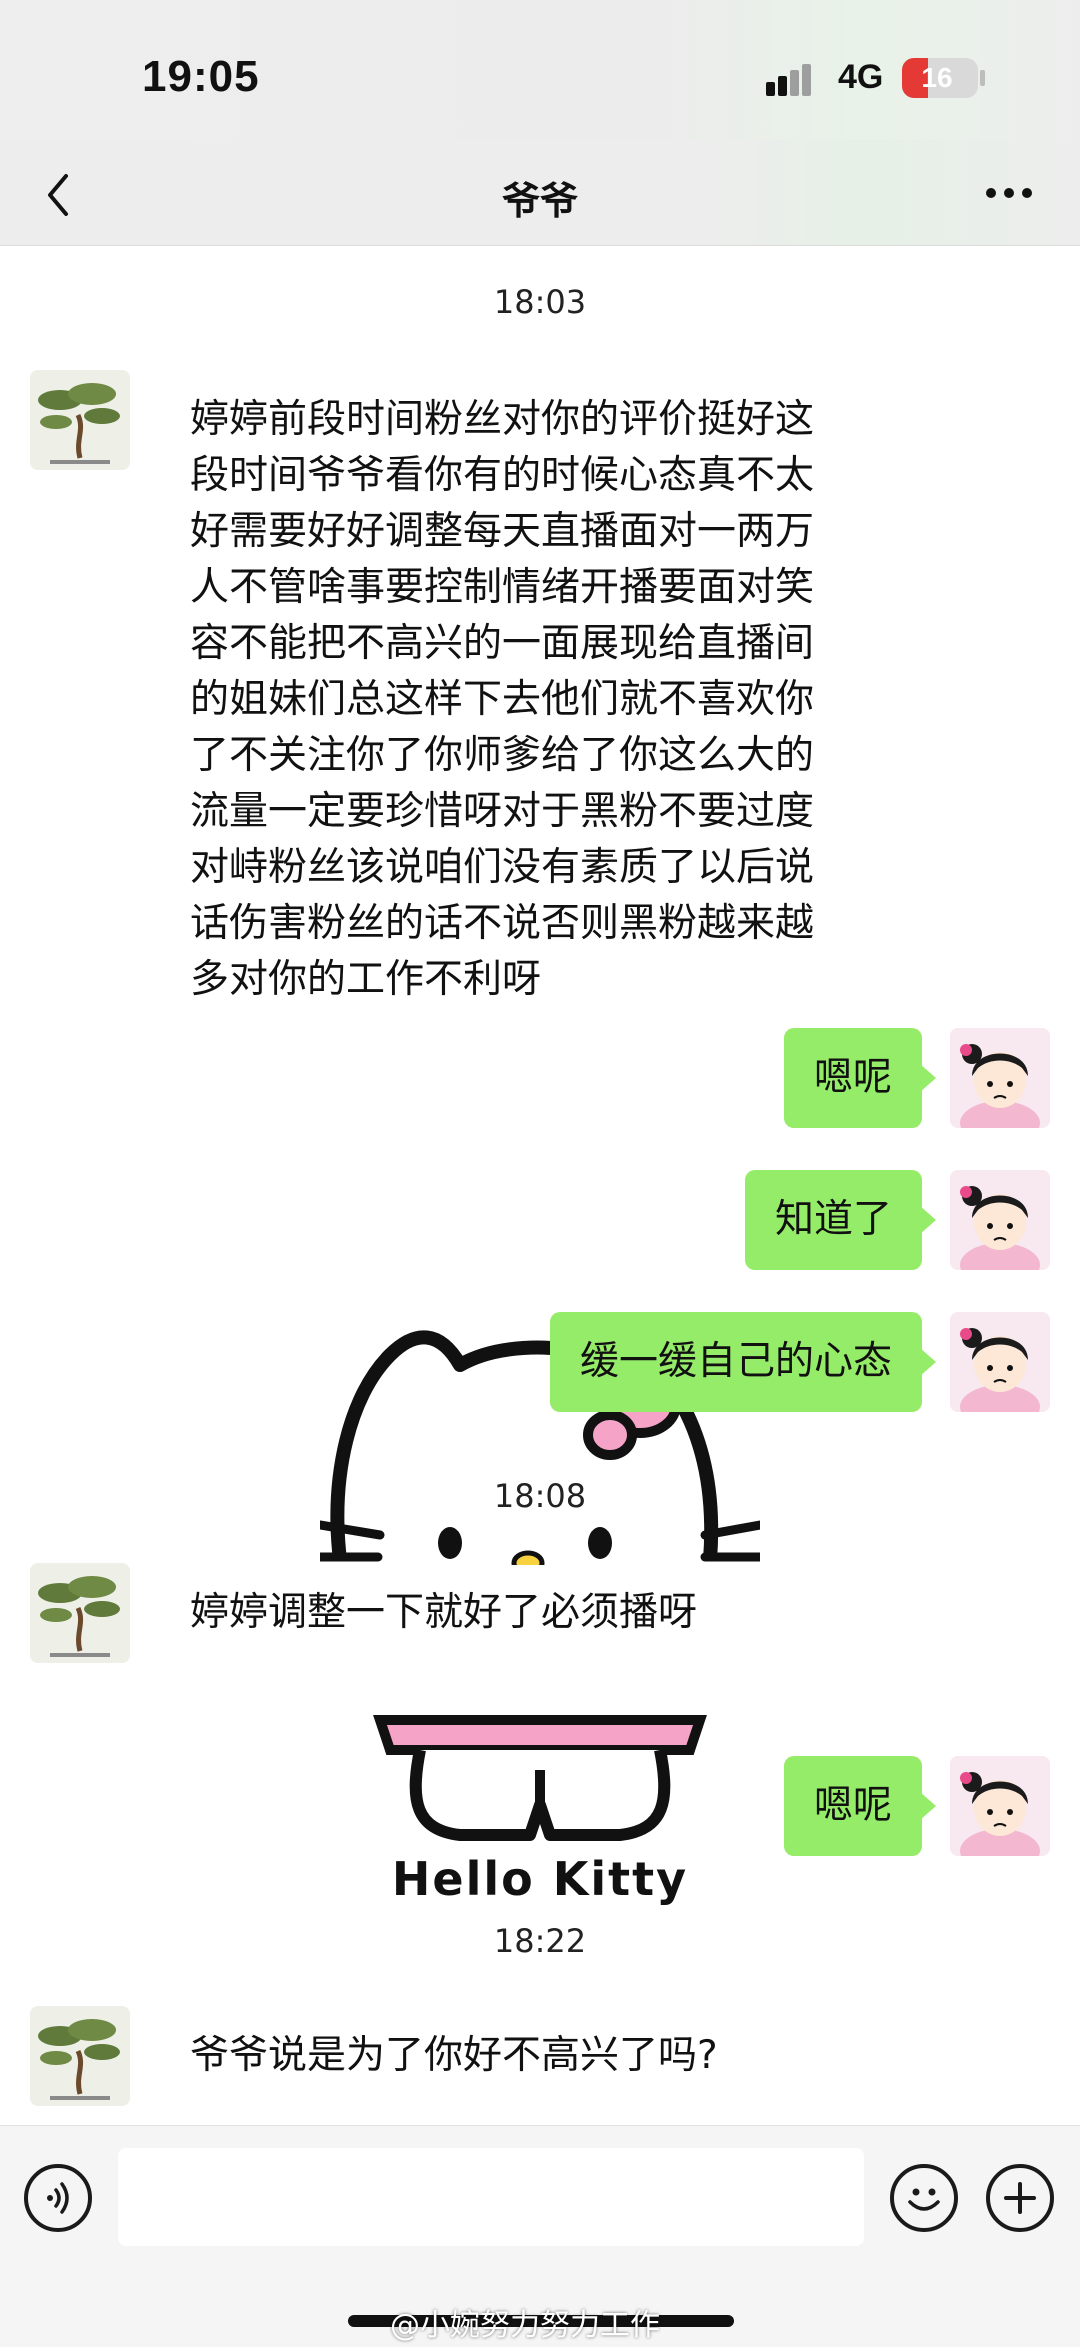  What do you see at coordinates (794, 79) in the screenshot?
I see `signal-icon` at bounding box center [794, 79].